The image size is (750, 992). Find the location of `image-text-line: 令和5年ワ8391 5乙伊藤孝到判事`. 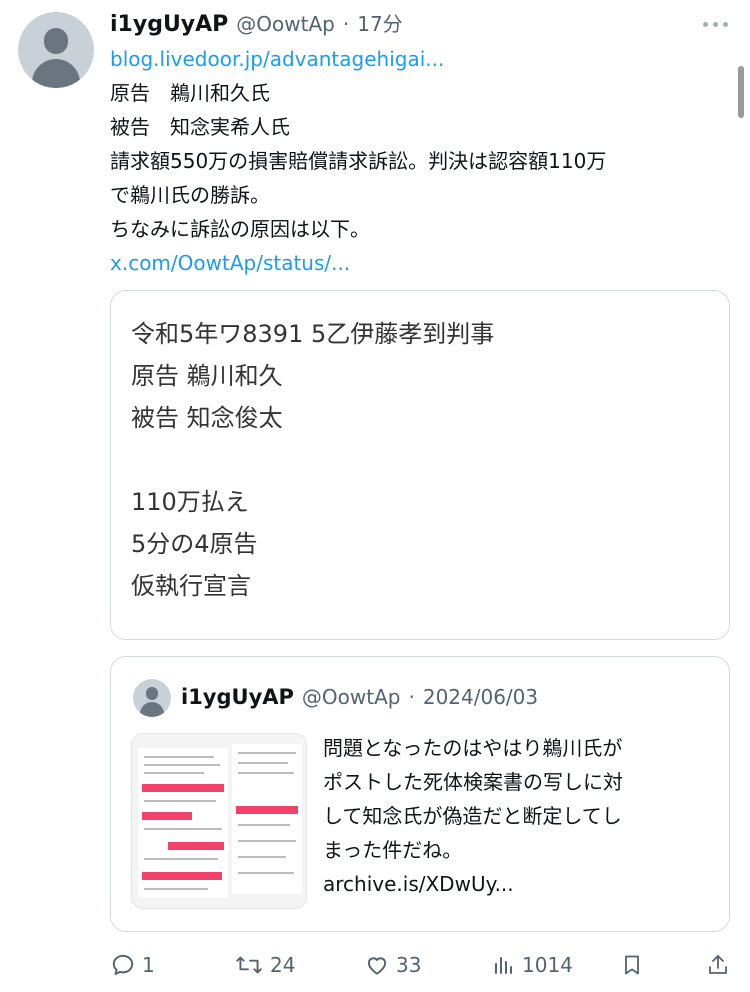

image-text-line: 令和5年ワ8391 5乙伊藤孝到判事 is located at coordinates (313, 334).